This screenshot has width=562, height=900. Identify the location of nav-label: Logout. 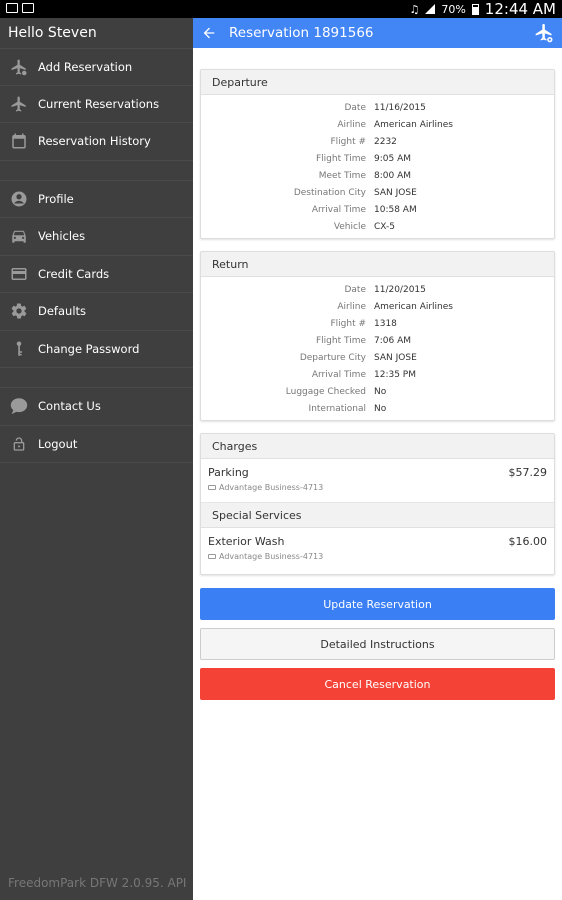
(58, 443).